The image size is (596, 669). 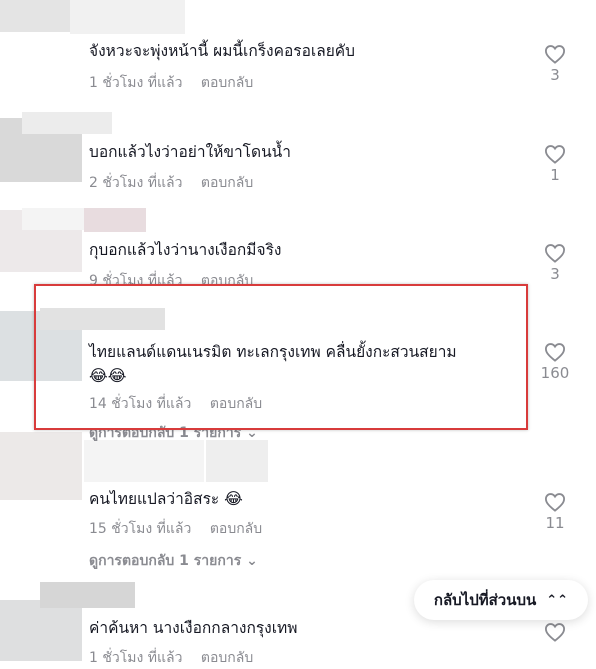 What do you see at coordinates (185, 250) in the screenshot?
I see `comment-text: กุบอกแล้วไงว่านางเงือกมีจริง` at bounding box center [185, 250].